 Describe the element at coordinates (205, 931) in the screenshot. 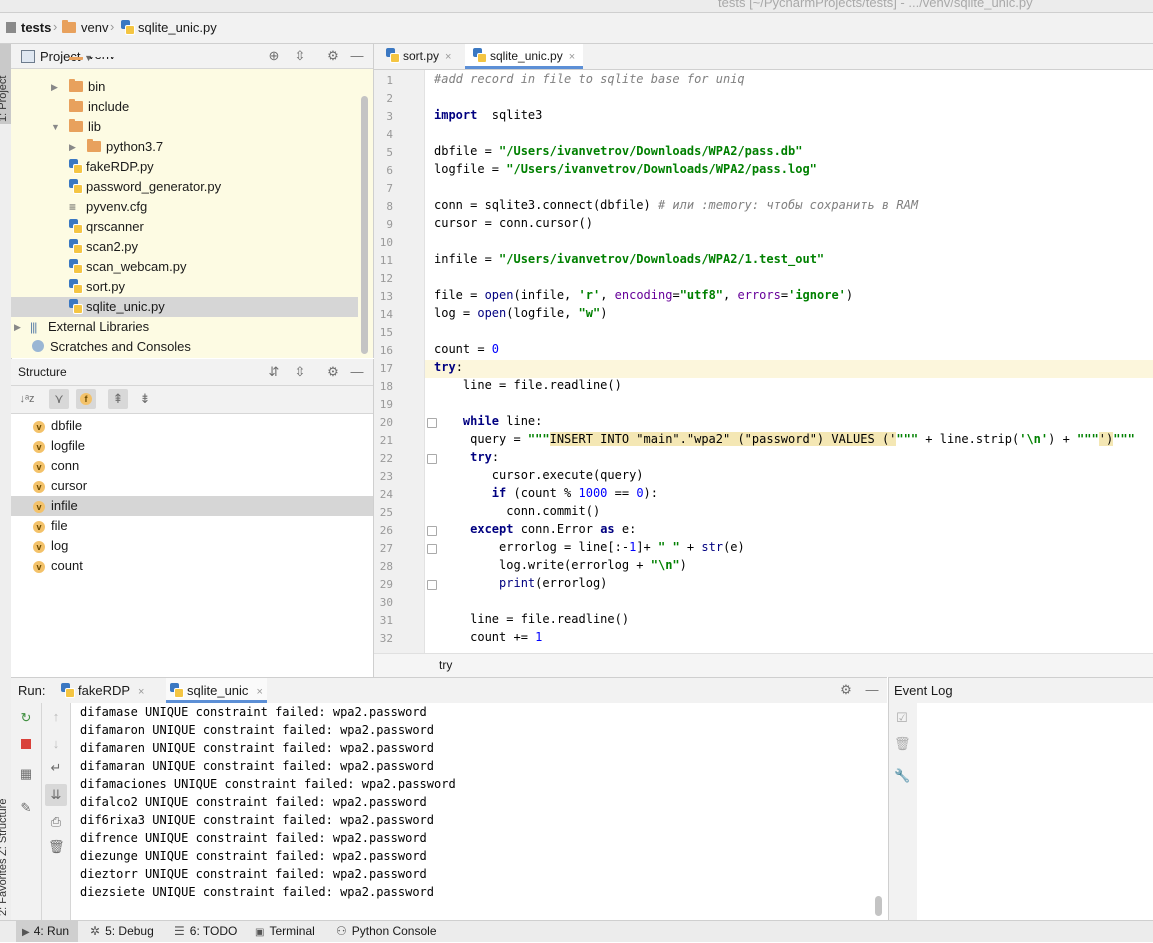

I see `bottom-tab-todo: ☰ 6: TODO` at that location.